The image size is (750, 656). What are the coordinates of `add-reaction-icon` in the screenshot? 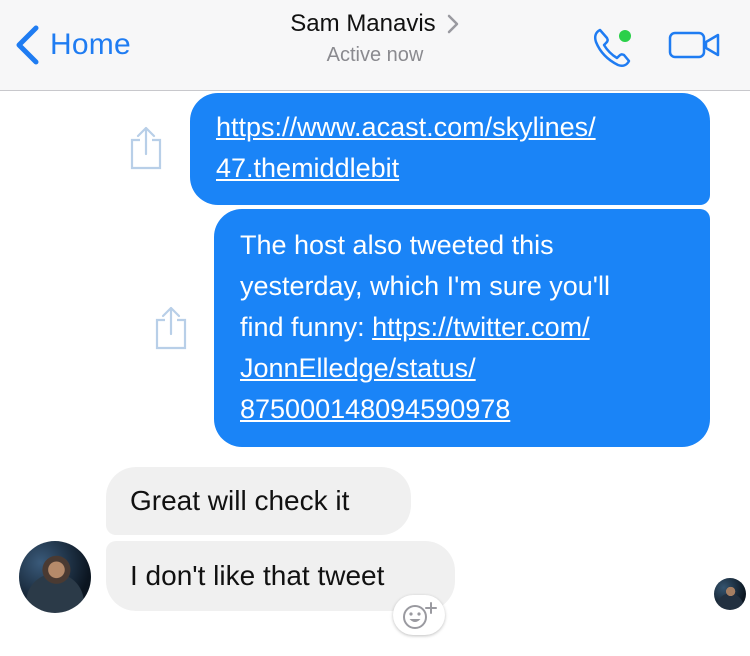 It's located at (420, 615).